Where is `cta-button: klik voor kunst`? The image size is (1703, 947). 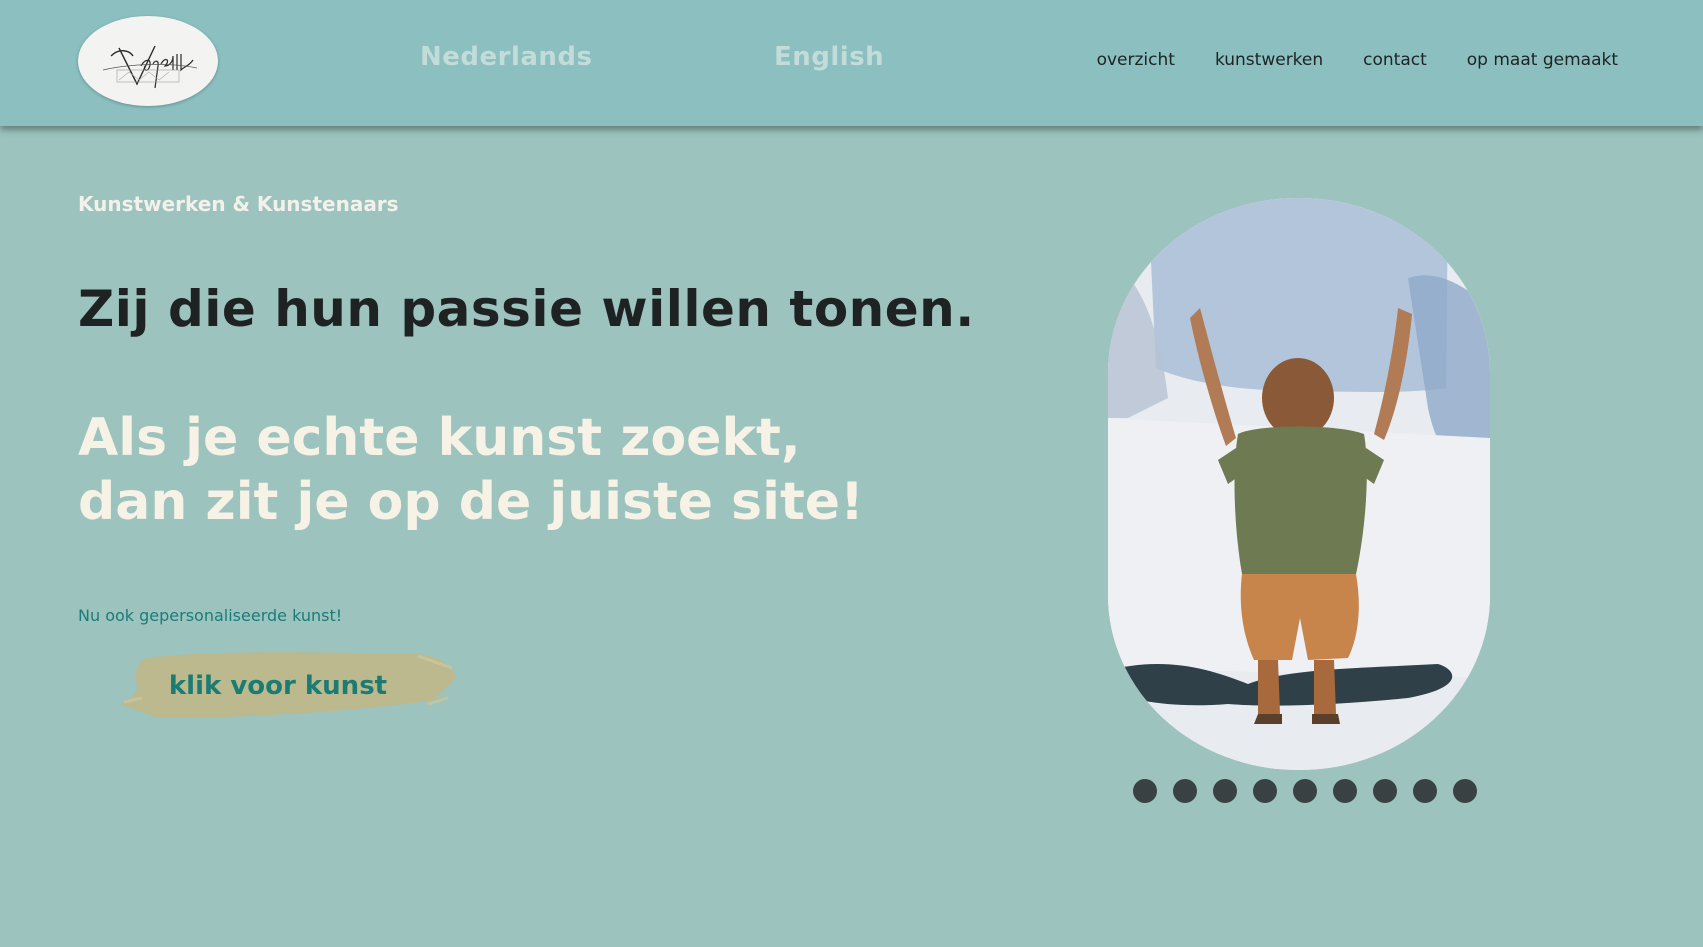 cta-button: klik voor kunst is located at coordinates (288, 686).